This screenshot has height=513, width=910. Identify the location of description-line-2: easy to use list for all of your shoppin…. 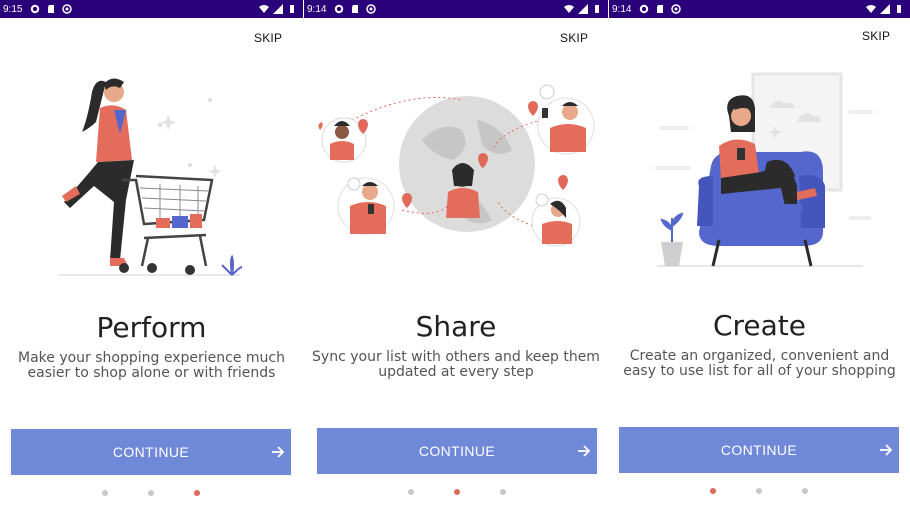
(759, 371).